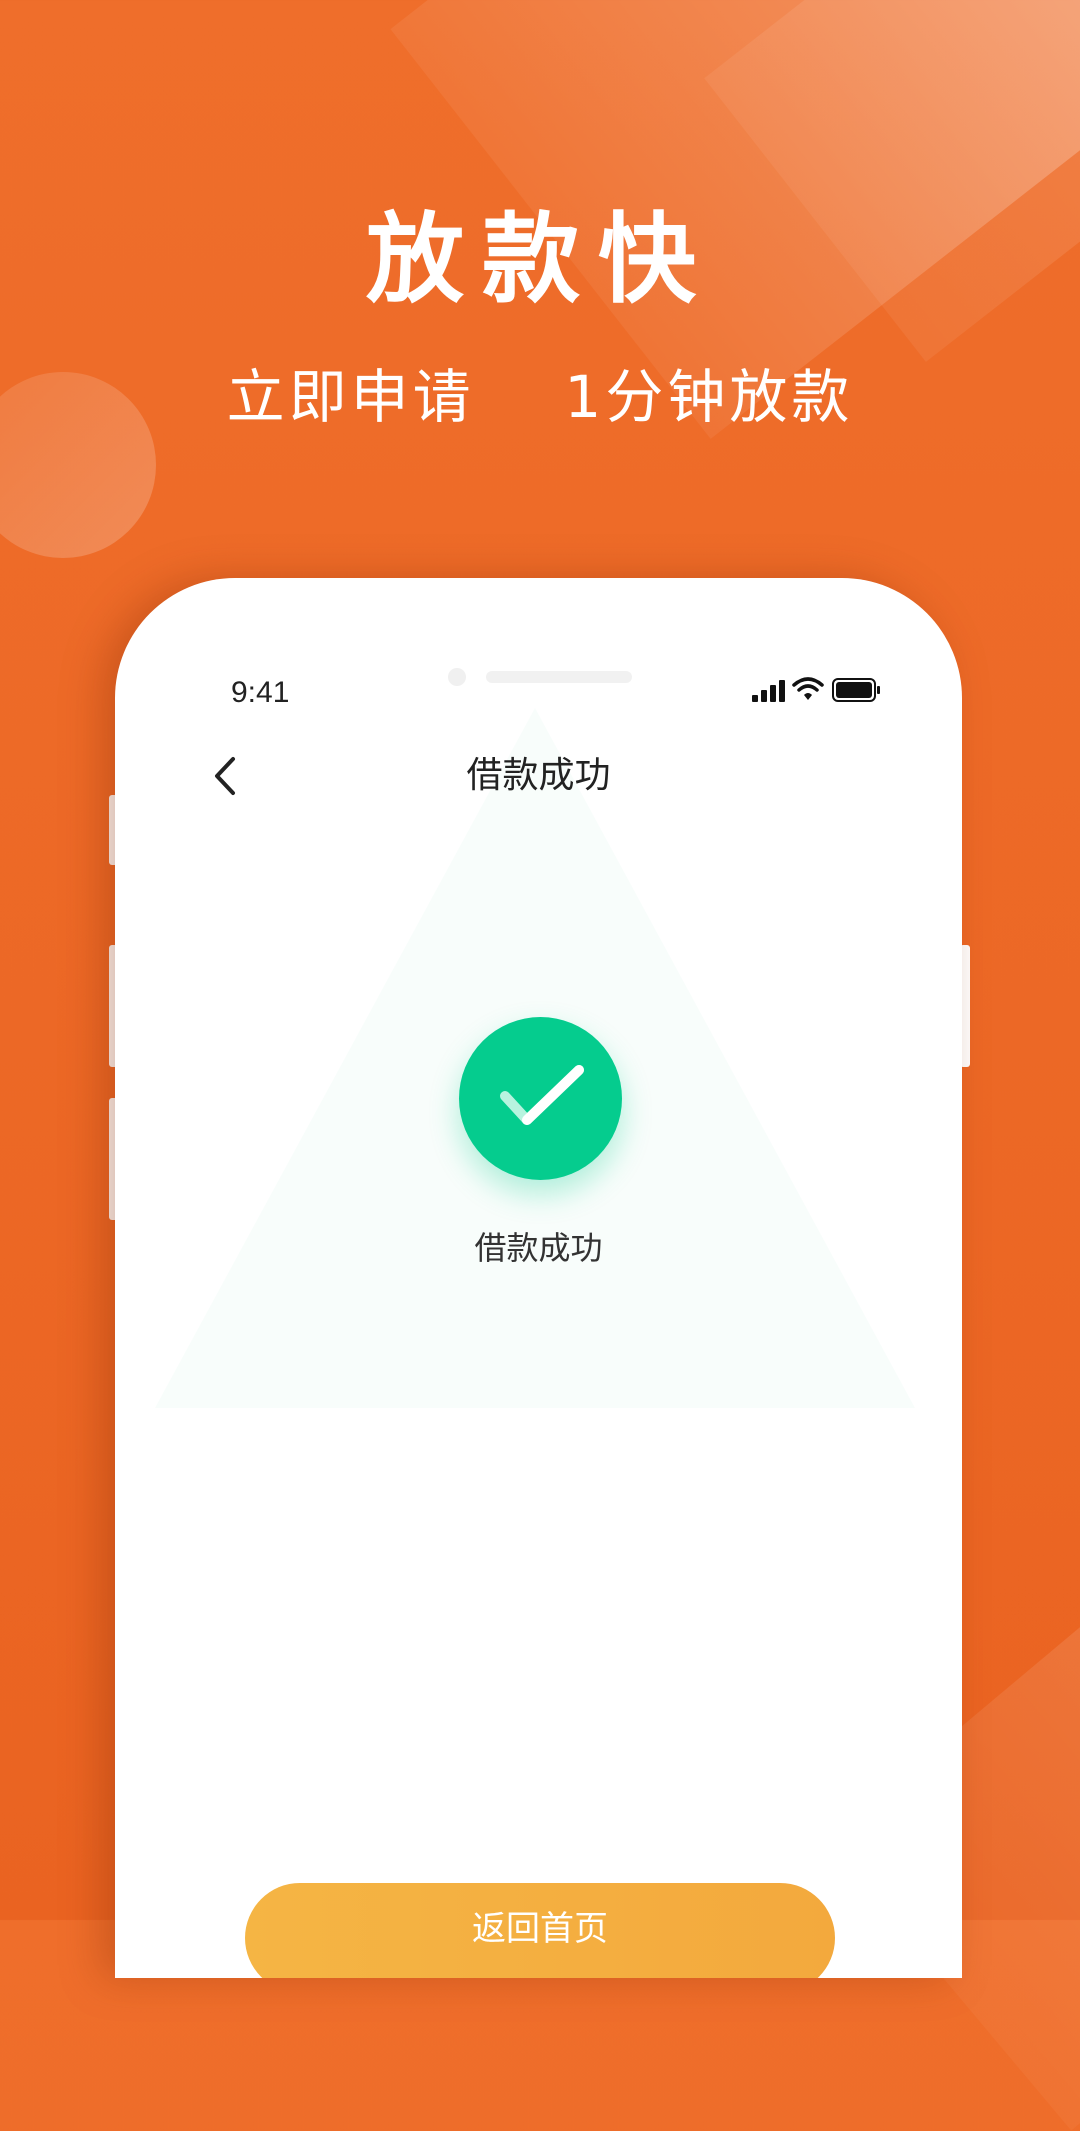  Describe the element at coordinates (856, 690) in the screenshot. I see `battery-icon` at that location.